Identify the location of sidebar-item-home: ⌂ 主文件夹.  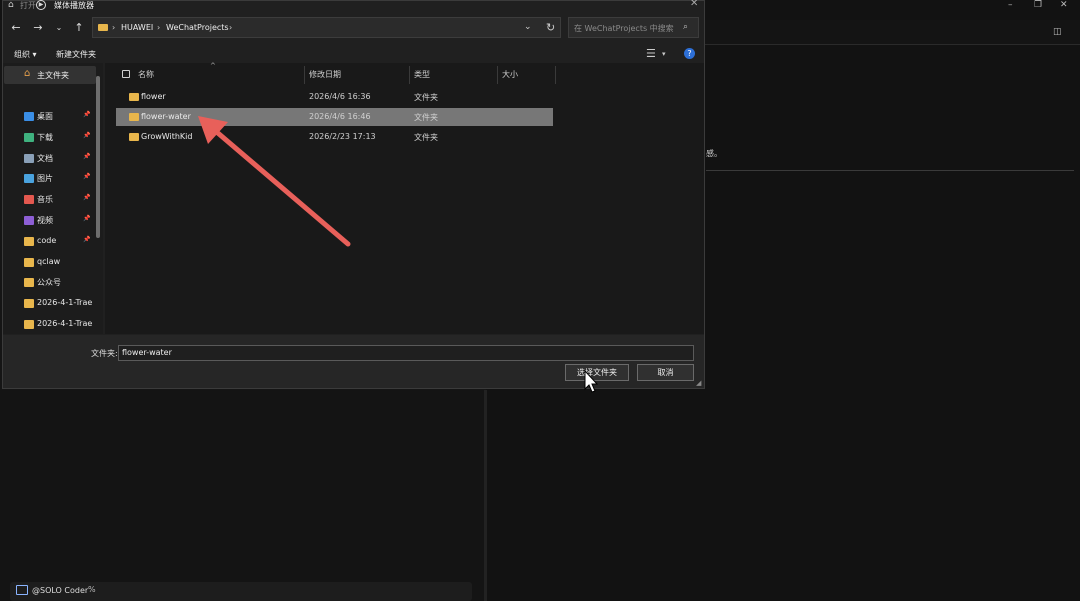
(50, 75).